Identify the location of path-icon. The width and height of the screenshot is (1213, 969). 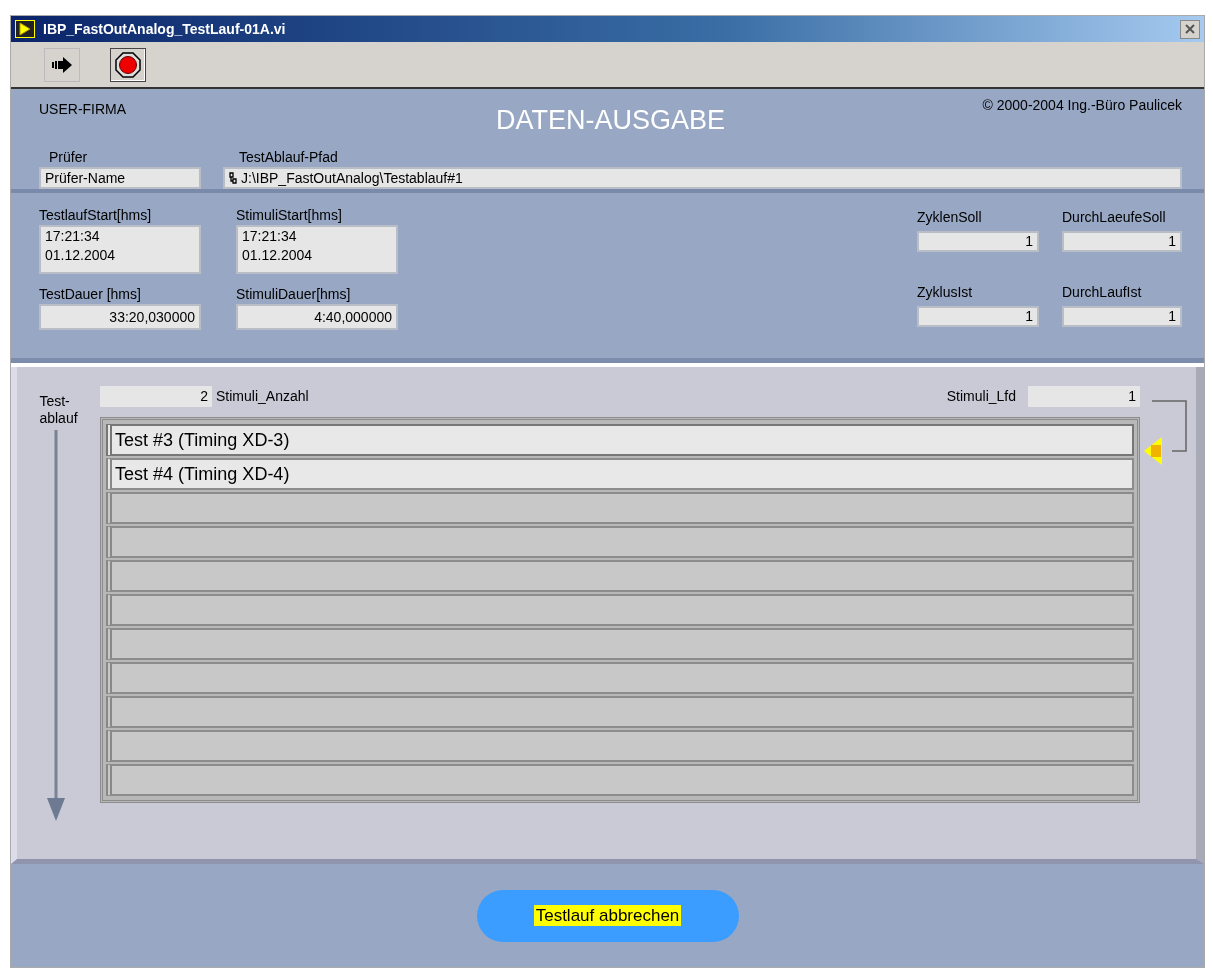
(233, 178).